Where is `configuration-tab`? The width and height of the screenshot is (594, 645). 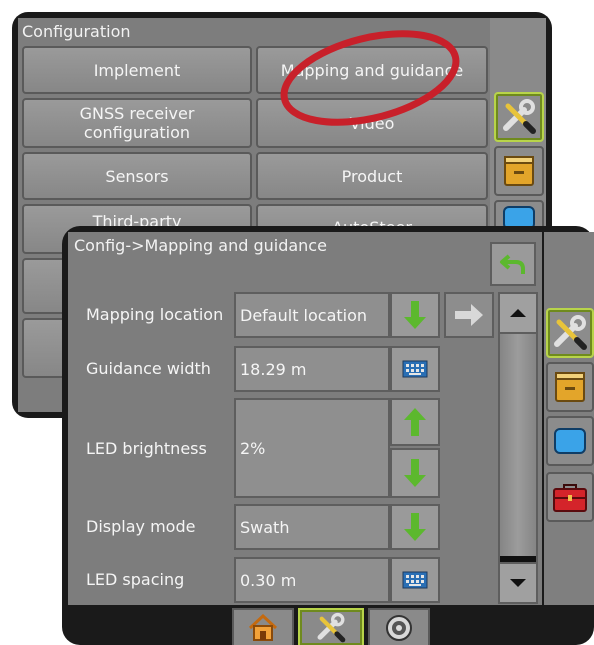
configuration-tab is located at coordinates (331, 626).